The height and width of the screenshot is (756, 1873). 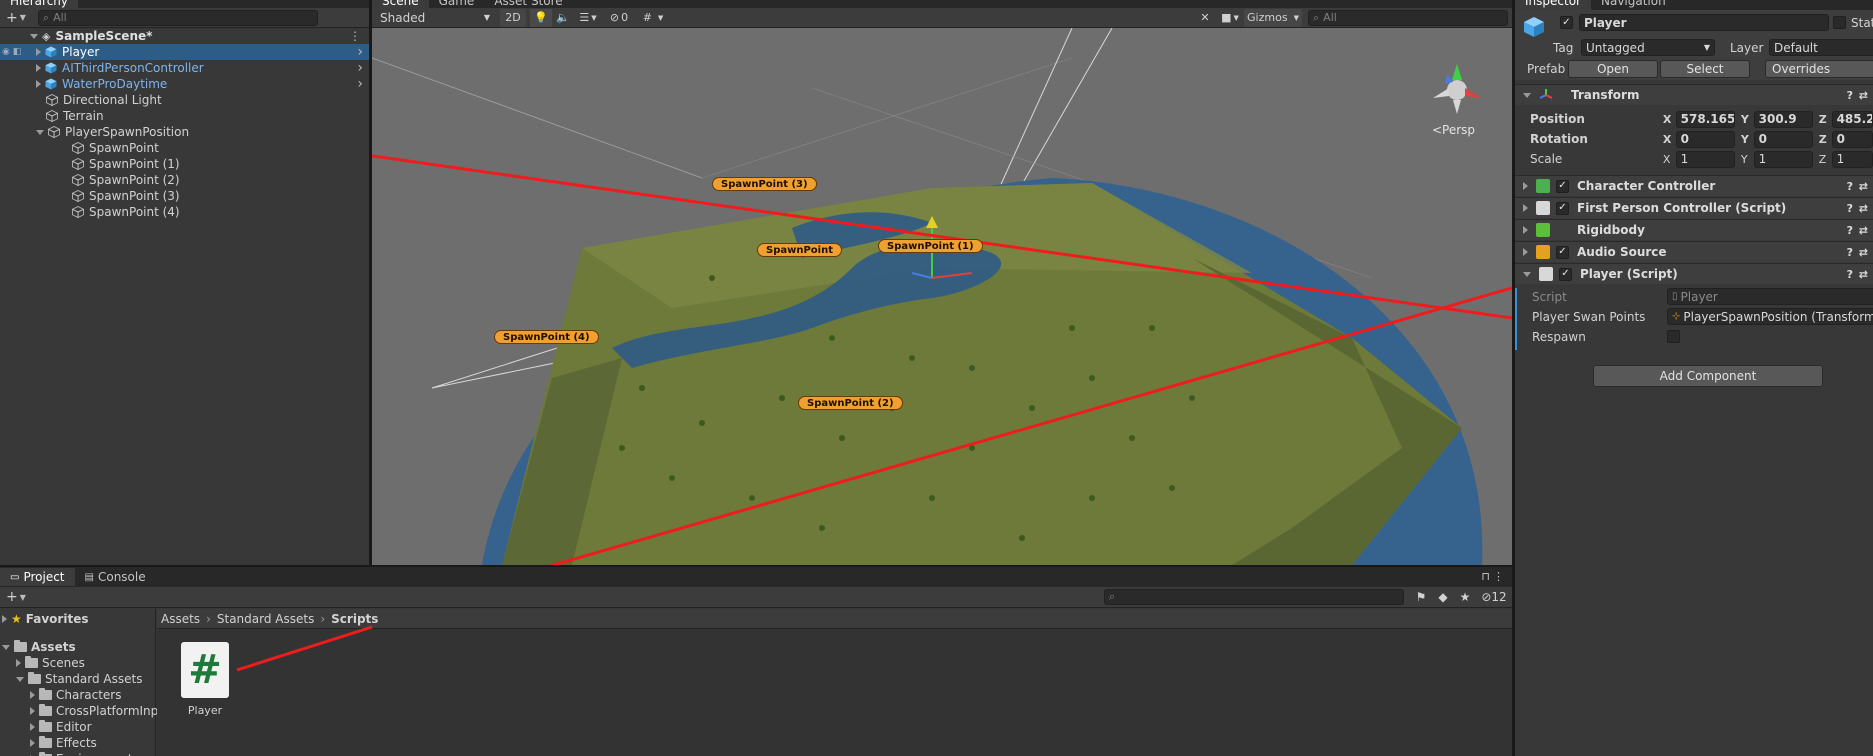 I want to click on scale-z-field: 1, so click(x=1852, y=159).